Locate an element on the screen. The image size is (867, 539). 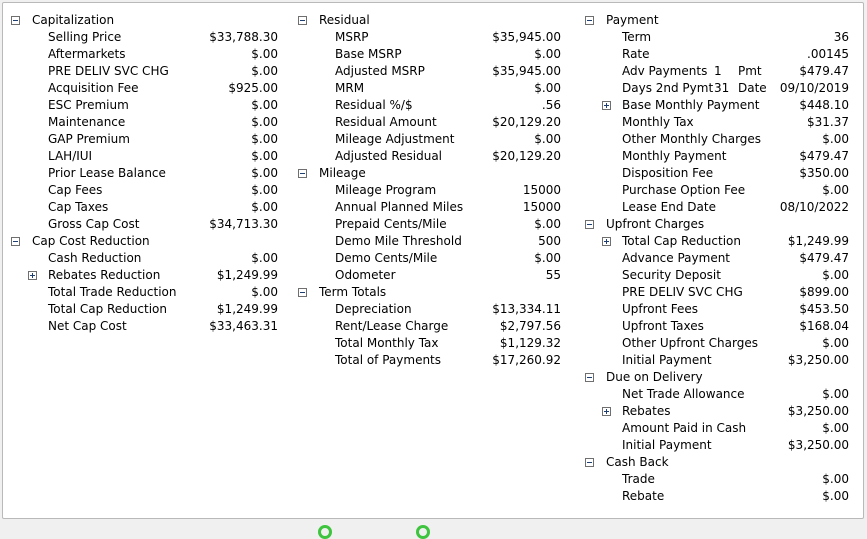
field-value: $479.47 is located at coordinates (824, 258).